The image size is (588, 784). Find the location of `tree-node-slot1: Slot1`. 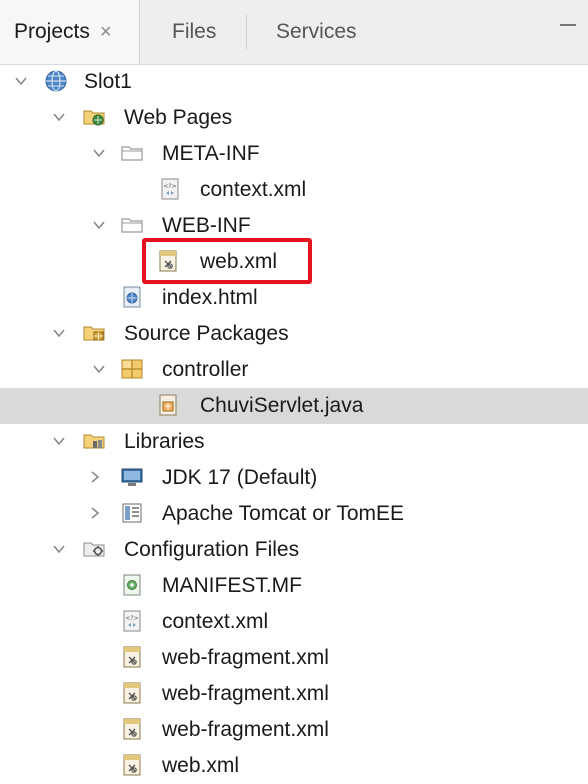

tree-node-slot1: Slot1 is located at coordinates (294, 82).